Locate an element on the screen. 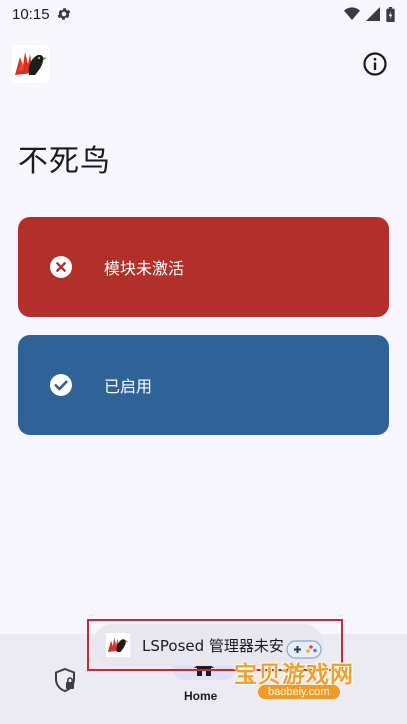  phoenix-logo-icon is located at coordinates (31, 63).